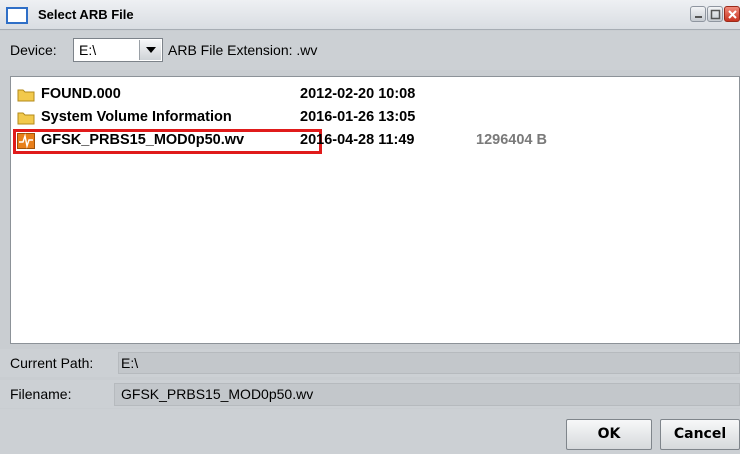 The image size is (740, 454). Describe the element at coordinates (732, 14) in the screenshot. I see `close-icon` at that location.